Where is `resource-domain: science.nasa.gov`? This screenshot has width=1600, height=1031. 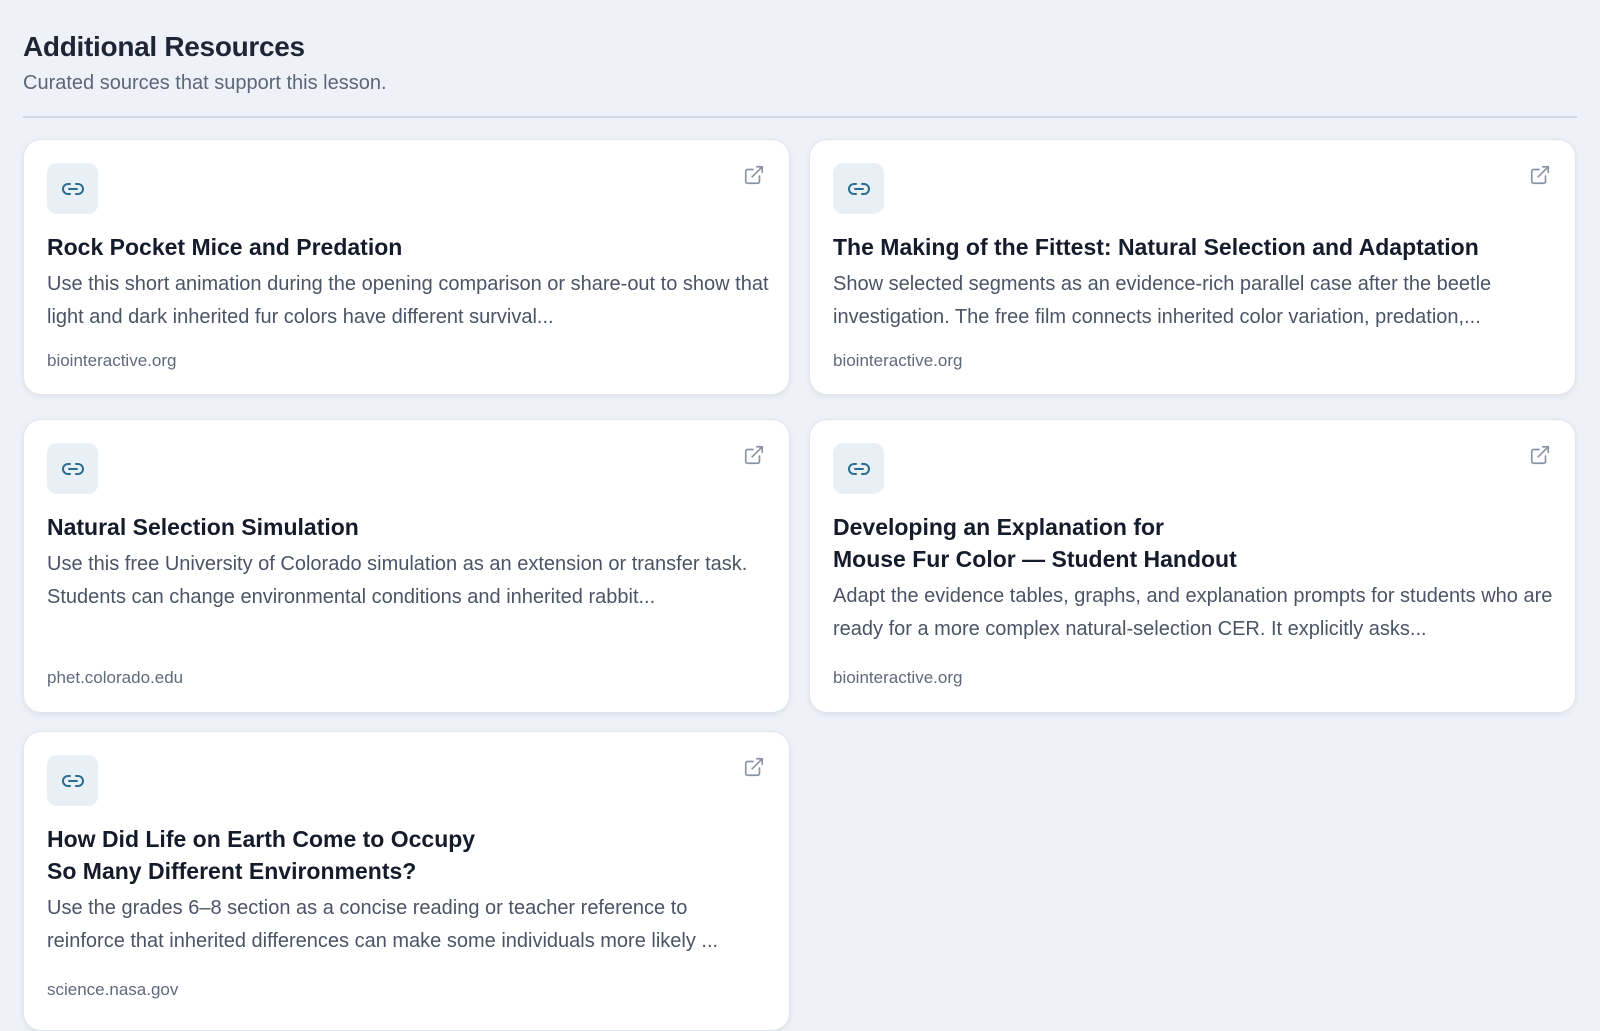
resource-domain: science.nasa.gov is located at coordinates (113, 989).